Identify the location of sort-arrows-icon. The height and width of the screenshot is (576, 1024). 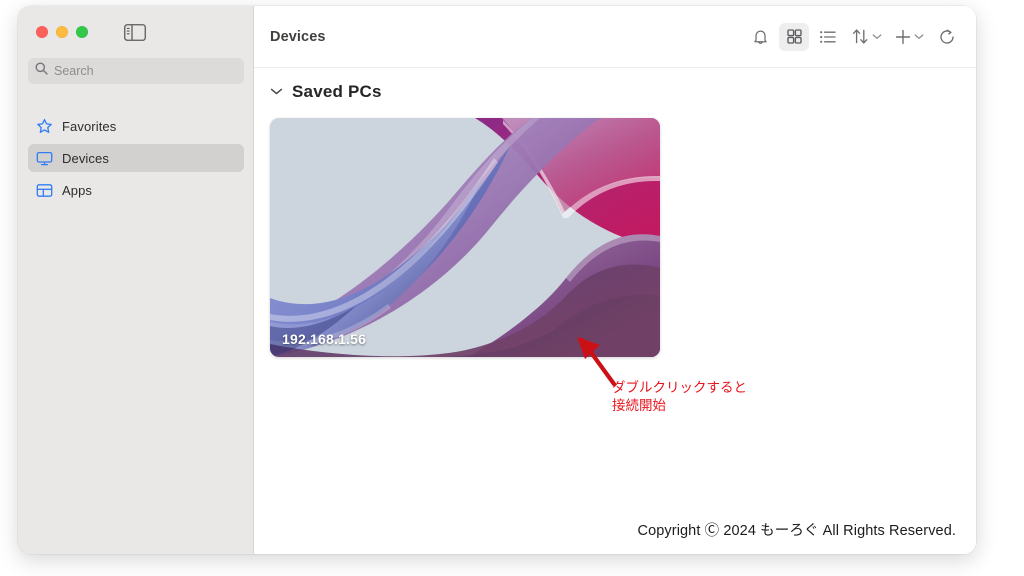
(860, 36).